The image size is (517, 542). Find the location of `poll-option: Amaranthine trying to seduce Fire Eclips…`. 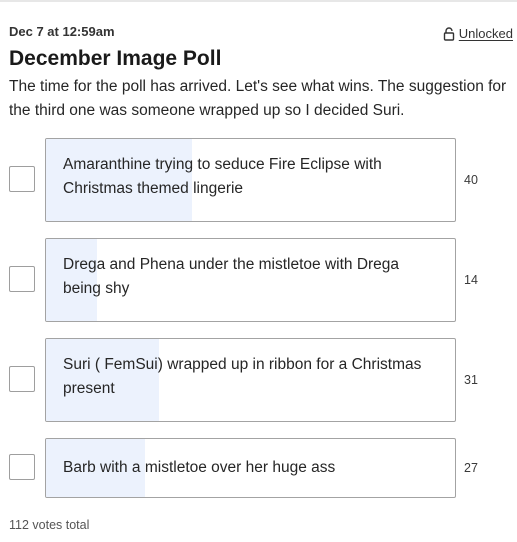

poll-option: Amaranthine trying to seduce Fire Eclips… is located at coordinates (259, 180).